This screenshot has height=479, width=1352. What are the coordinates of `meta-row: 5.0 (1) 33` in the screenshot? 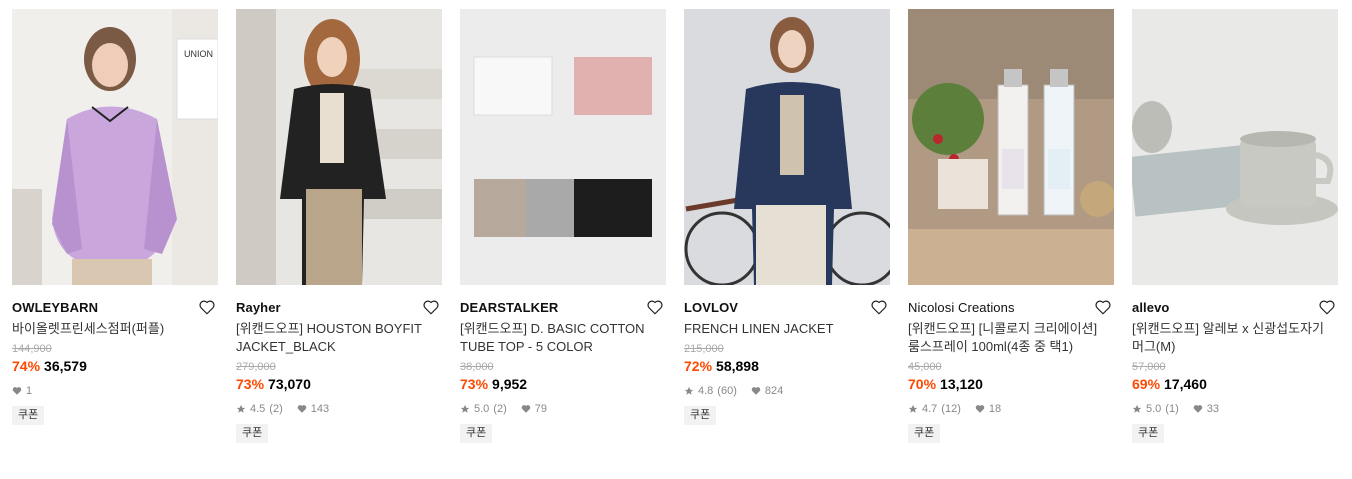 It's located at (1235, 409).